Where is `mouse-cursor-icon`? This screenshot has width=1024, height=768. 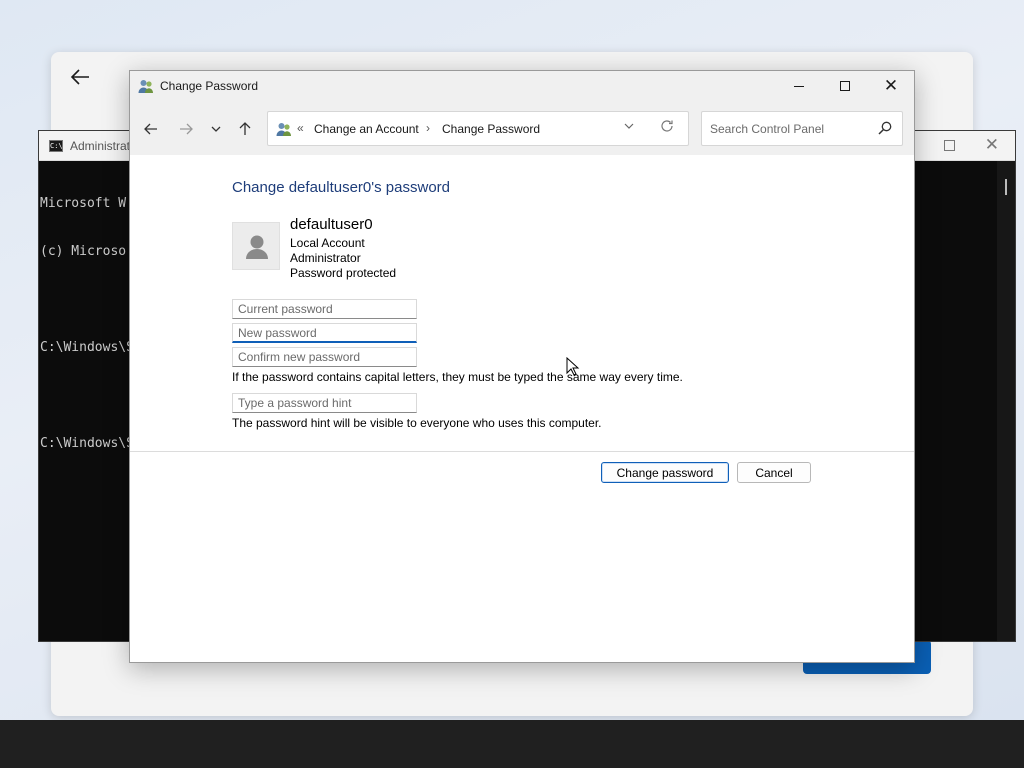
mouse-cursor-icon is located at coordinates (573, 366).